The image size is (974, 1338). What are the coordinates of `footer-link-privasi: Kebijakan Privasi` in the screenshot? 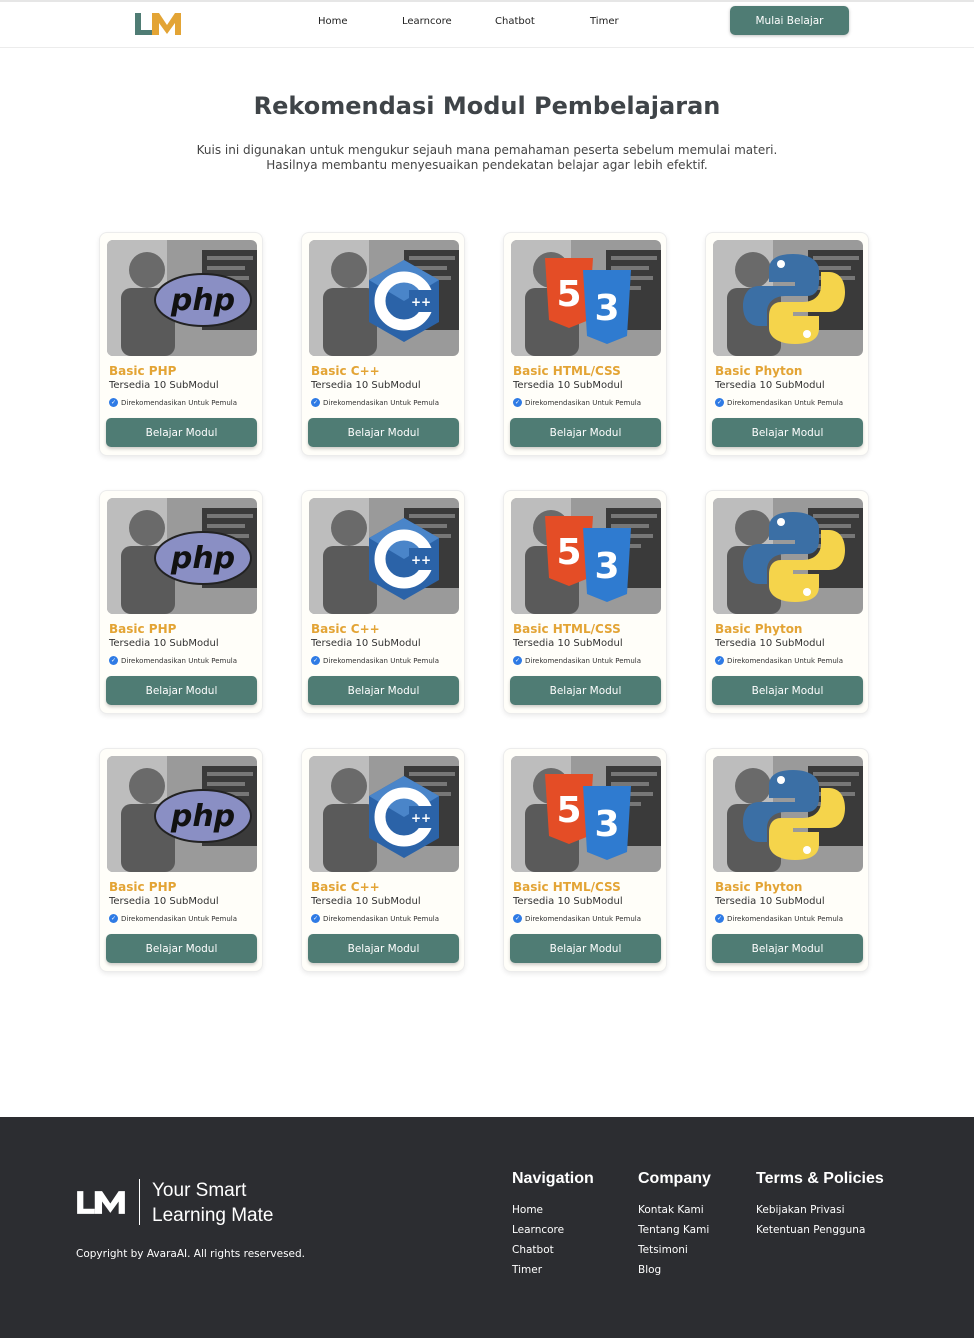 It's located at (820, 1210).